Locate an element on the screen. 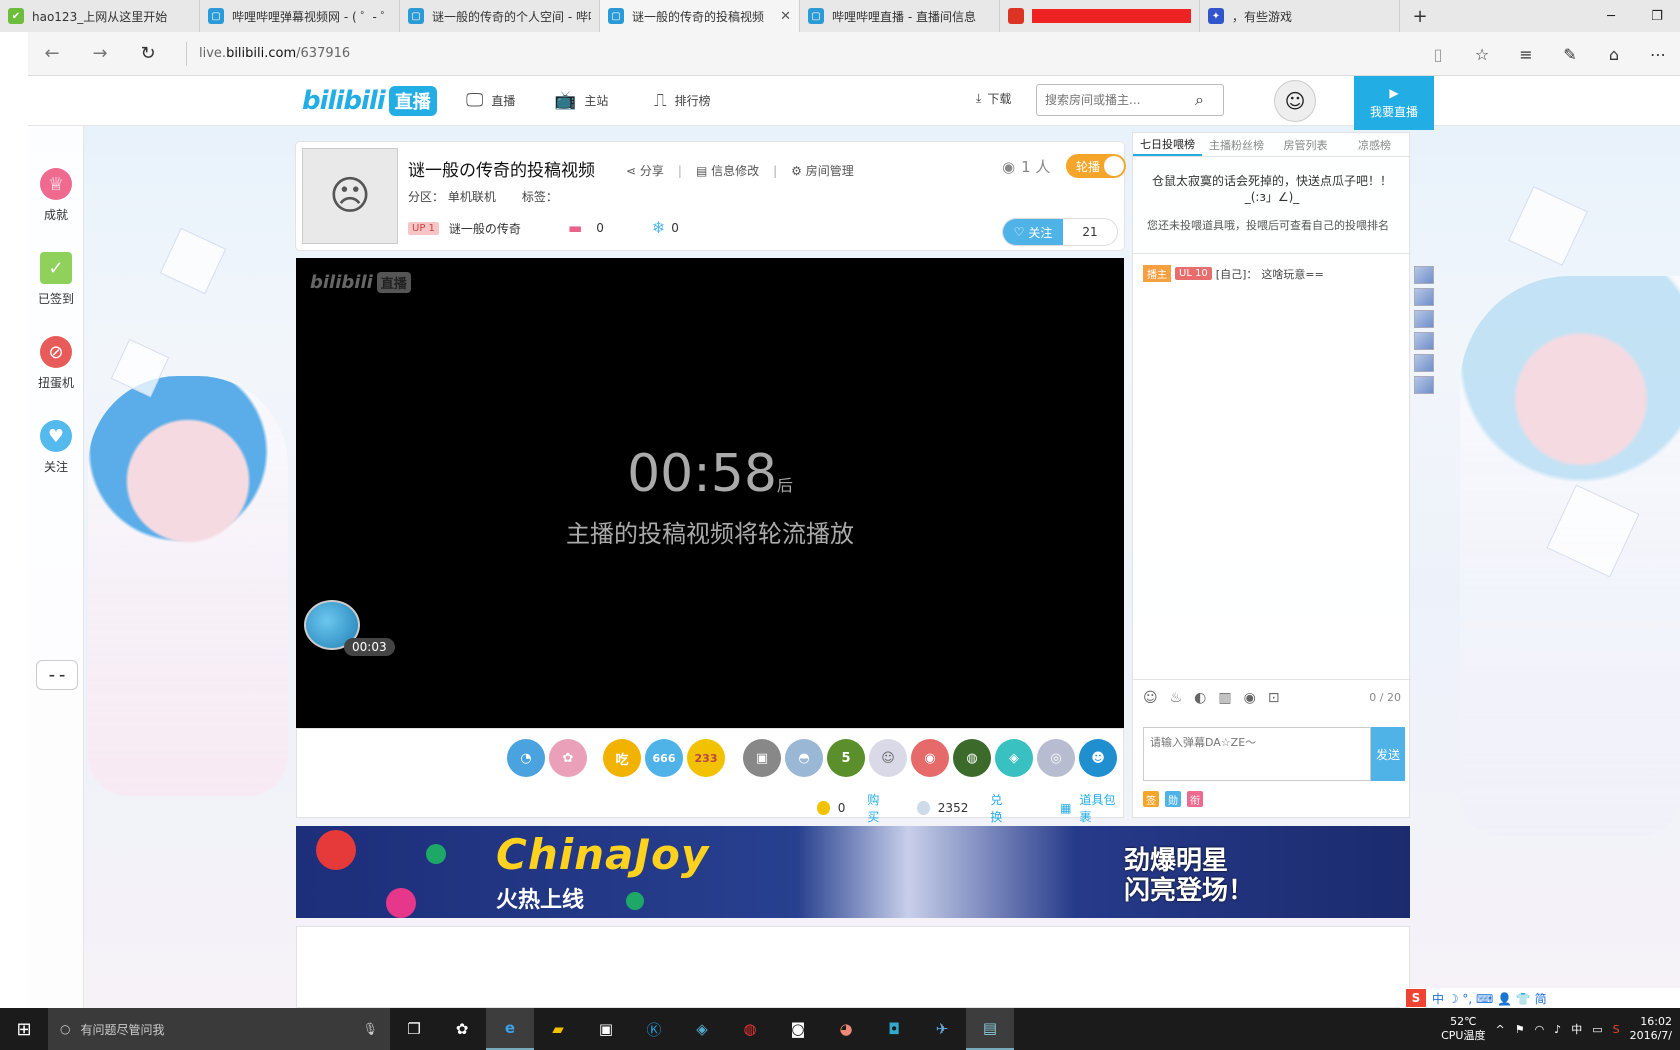 This screenshot has height=1050, width=1680. record-icon: ◉ is located at coordinates (1250, 698).